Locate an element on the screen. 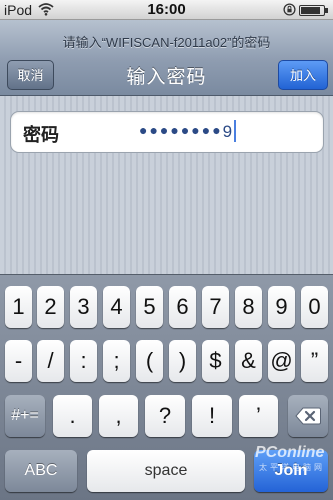  key-4: 4 is located at coordinates (116, 307).